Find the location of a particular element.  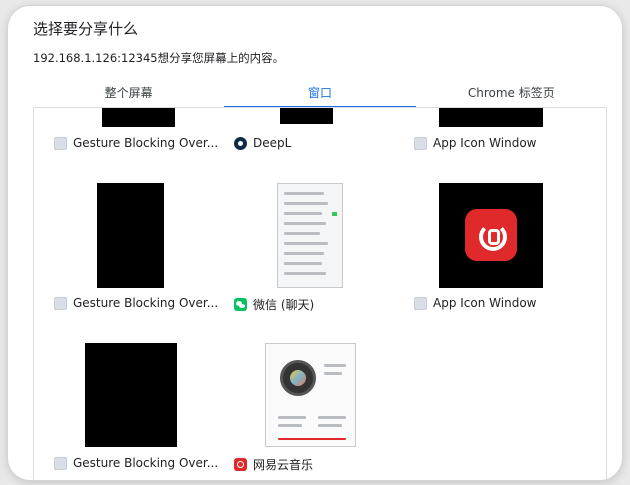

netease-app-icon is located at coordinates (491, 235).